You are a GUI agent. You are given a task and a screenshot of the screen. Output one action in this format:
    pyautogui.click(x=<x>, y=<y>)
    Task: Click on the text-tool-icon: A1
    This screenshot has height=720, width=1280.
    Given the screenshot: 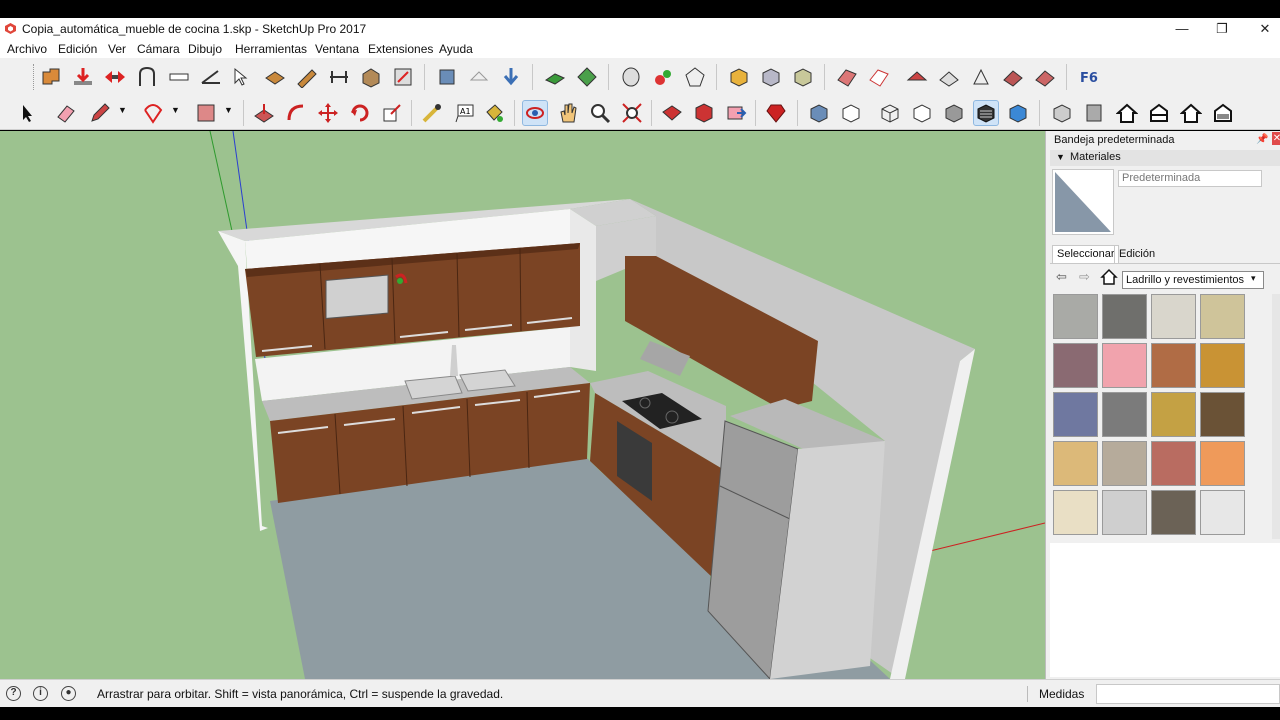 What is the action you would take?
    pyautogui.click(x=465, y=113)
    